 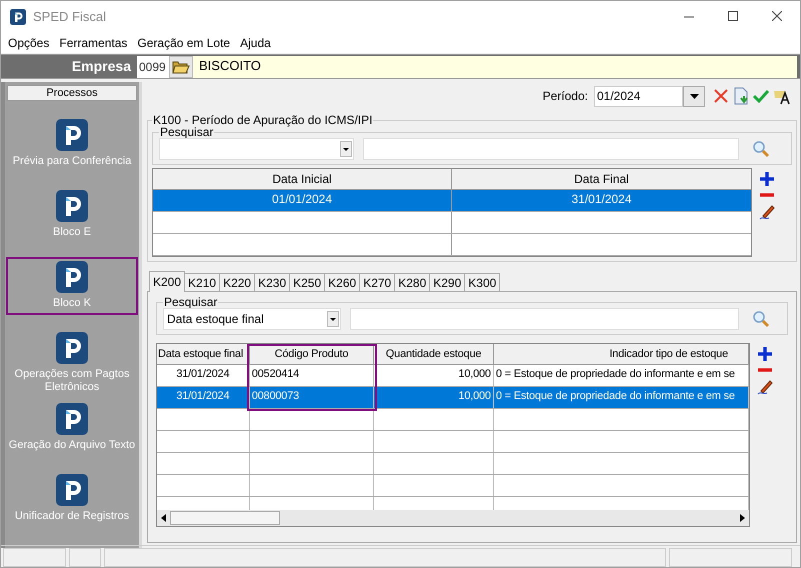 I want to click on column-header: Quantidade estoque, so click(x=434, y=354).